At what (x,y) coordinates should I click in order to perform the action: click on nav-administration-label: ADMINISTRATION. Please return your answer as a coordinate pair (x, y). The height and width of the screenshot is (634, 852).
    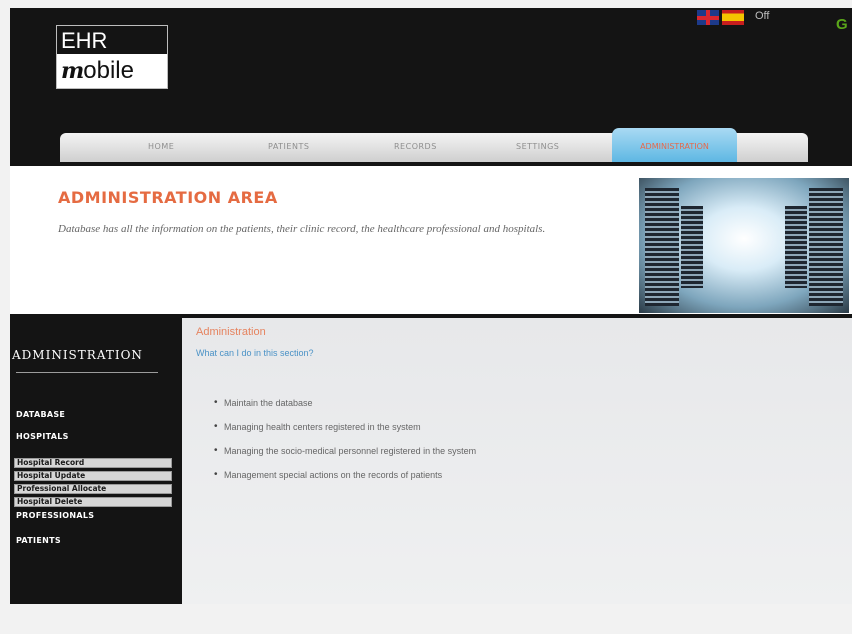
    Looking at the image, I should click on (674, 146).